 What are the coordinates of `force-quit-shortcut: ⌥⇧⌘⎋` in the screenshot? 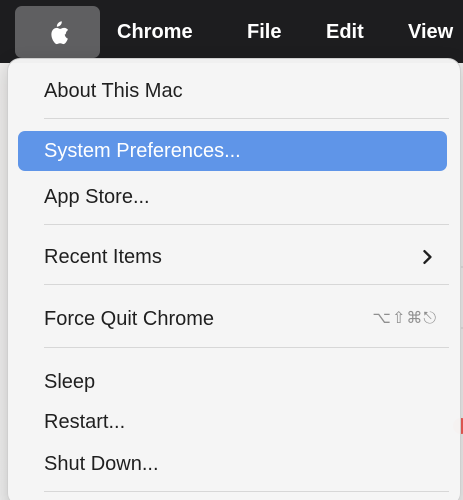 It's located at (404, 318).